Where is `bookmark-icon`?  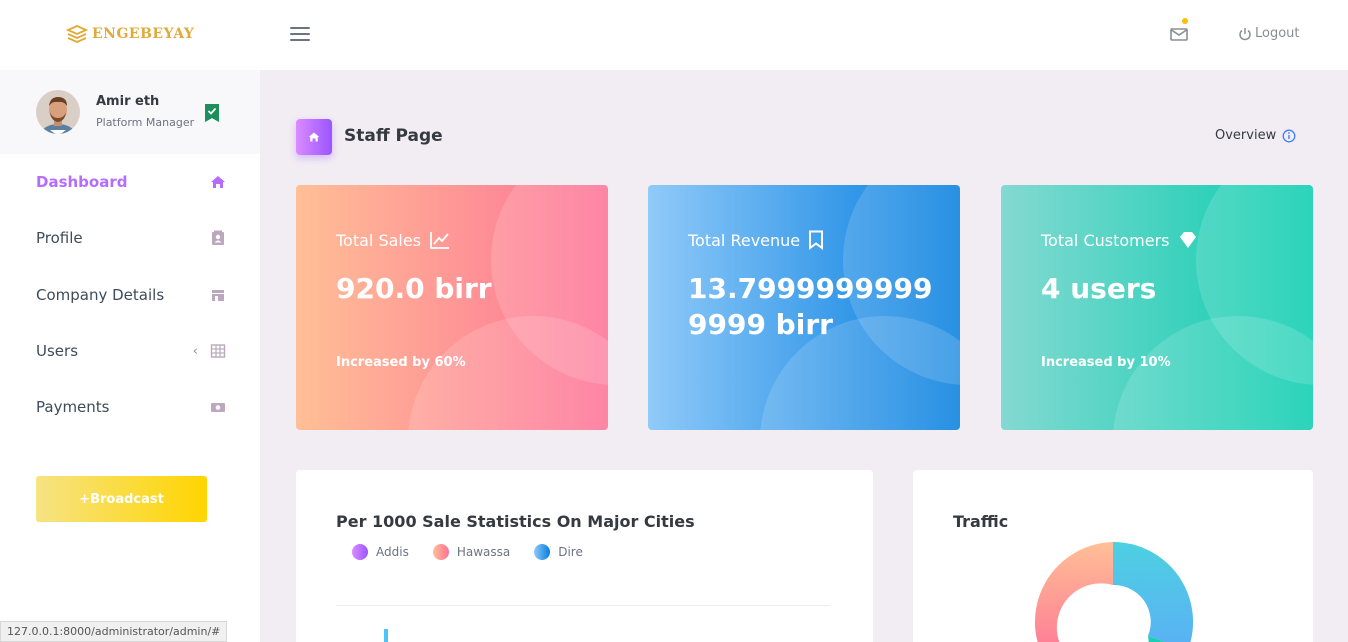 bookmark-icon is located at coordinates (816, 240).